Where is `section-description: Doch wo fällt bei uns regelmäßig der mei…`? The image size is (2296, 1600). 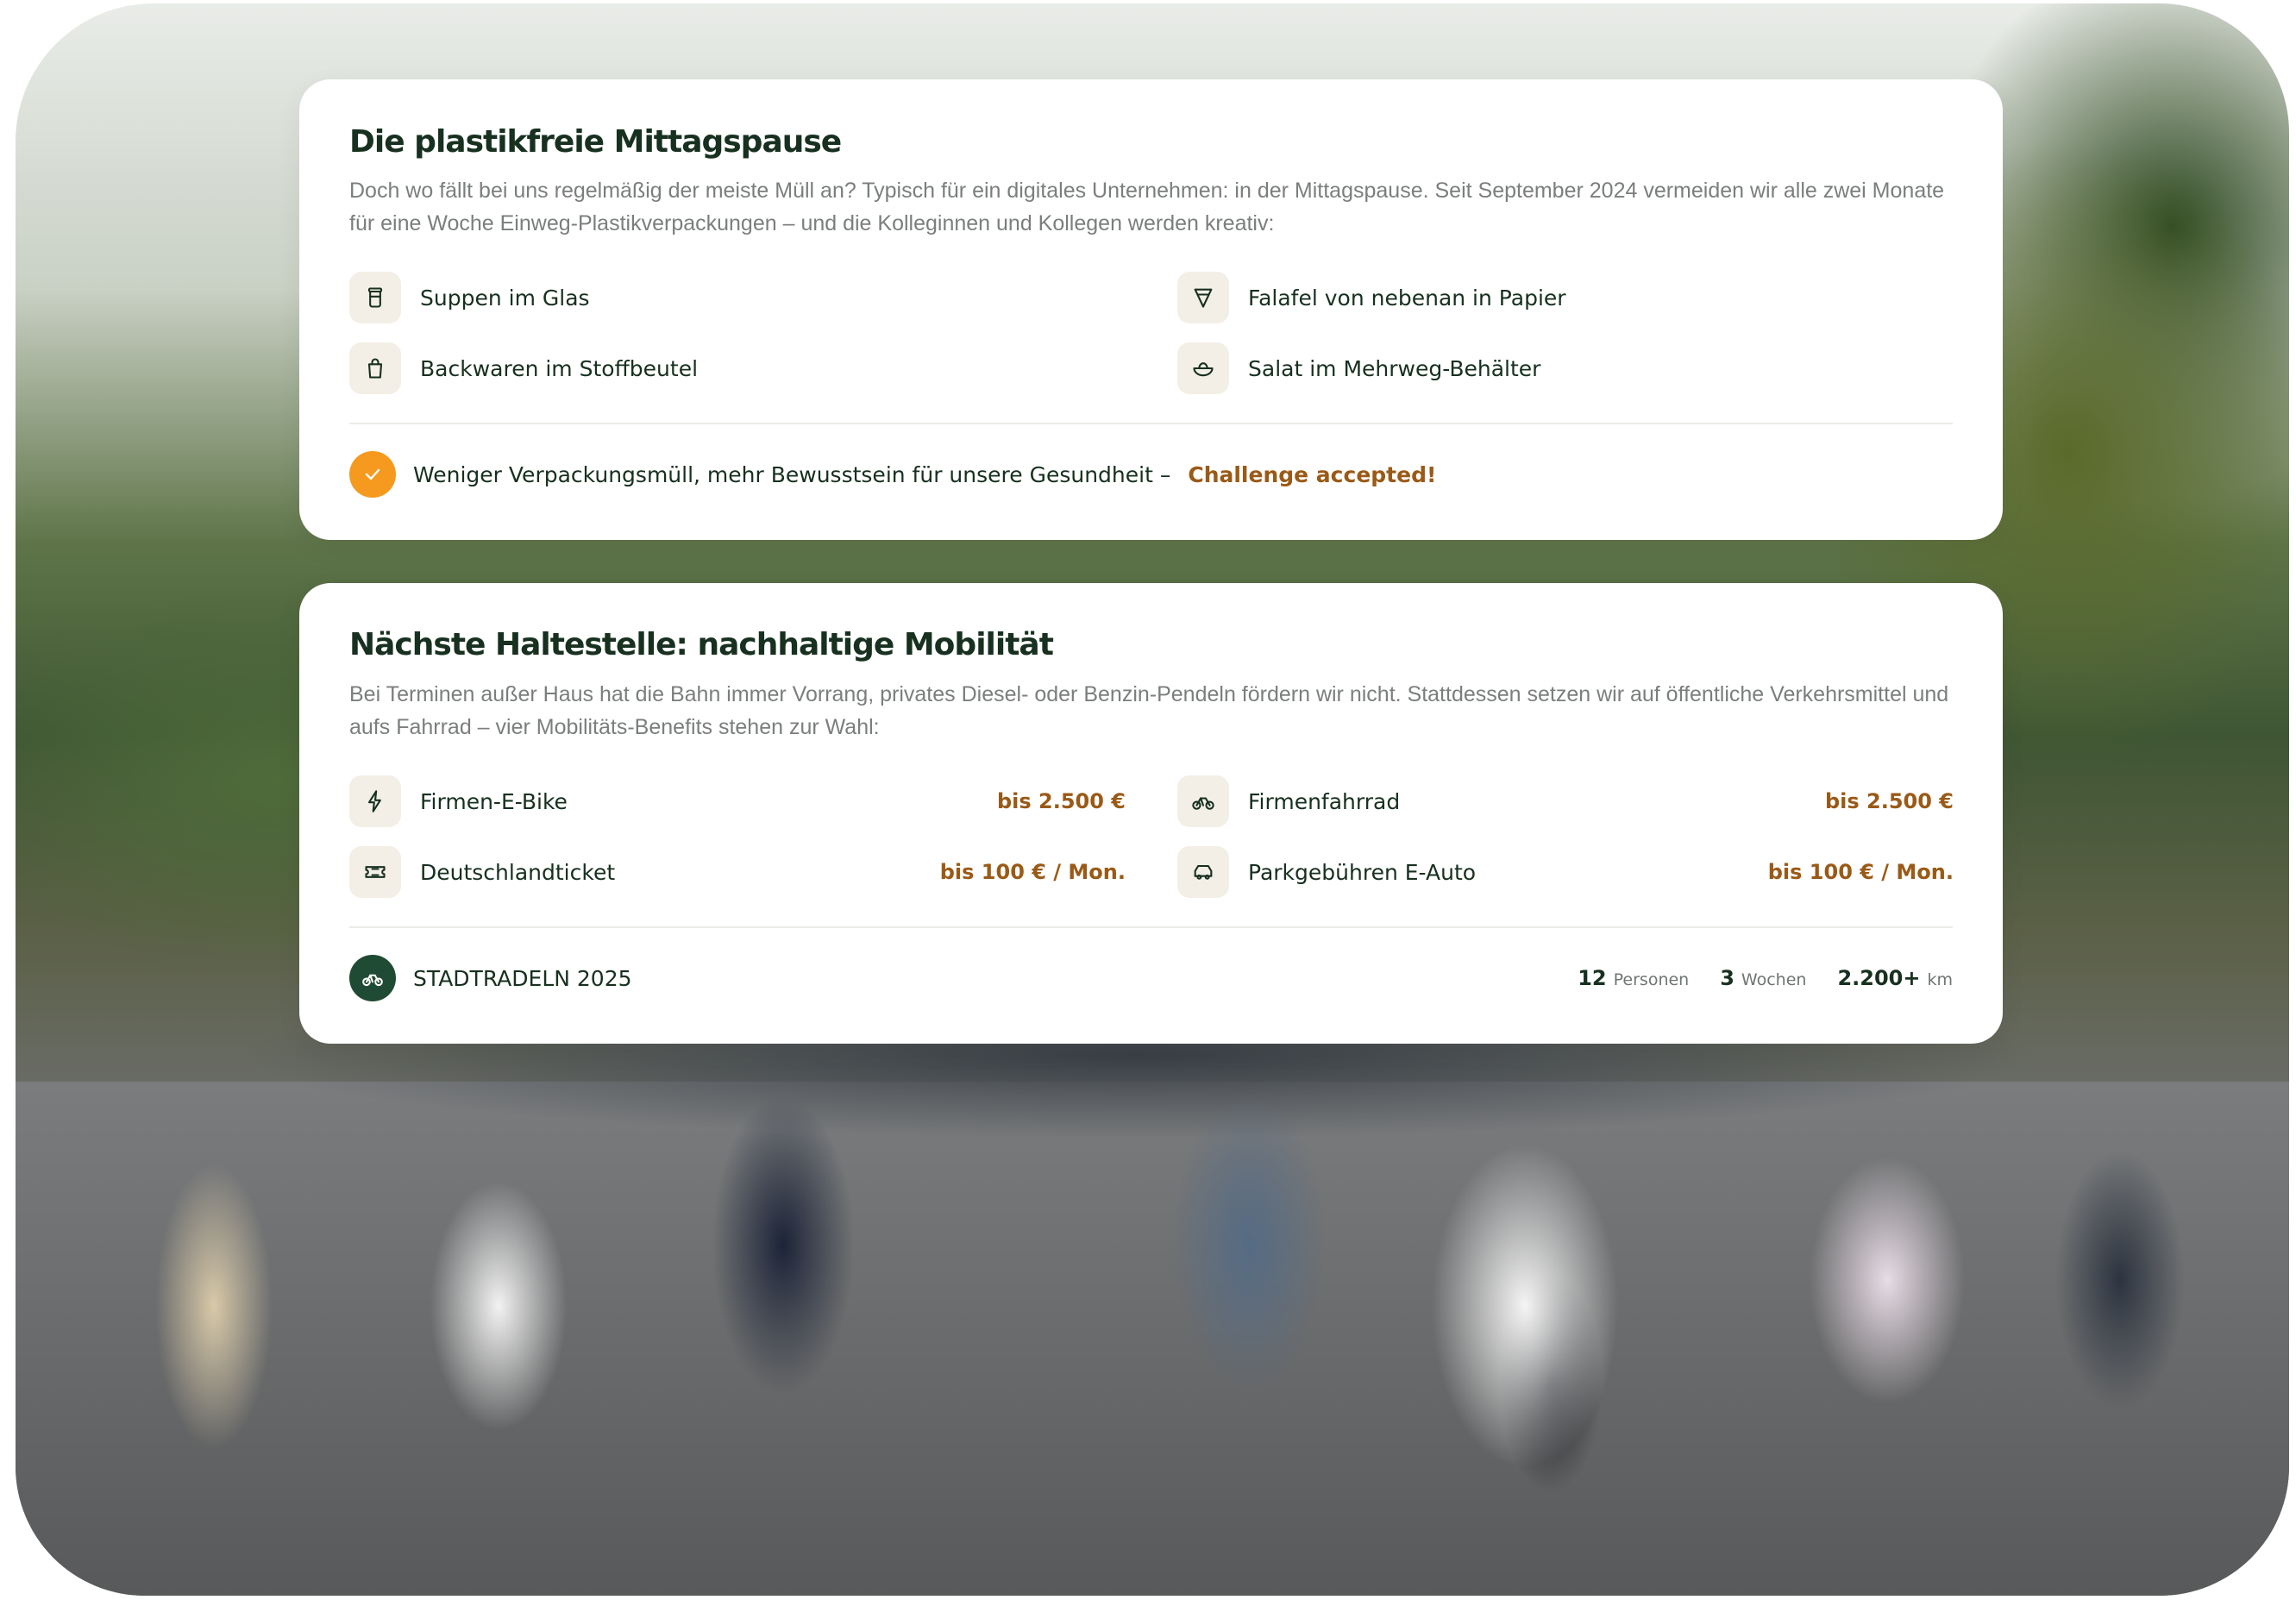 section-description: Doch wo fällt bei uns regelmäßig der mei… is located at coordinates (1147, 207).